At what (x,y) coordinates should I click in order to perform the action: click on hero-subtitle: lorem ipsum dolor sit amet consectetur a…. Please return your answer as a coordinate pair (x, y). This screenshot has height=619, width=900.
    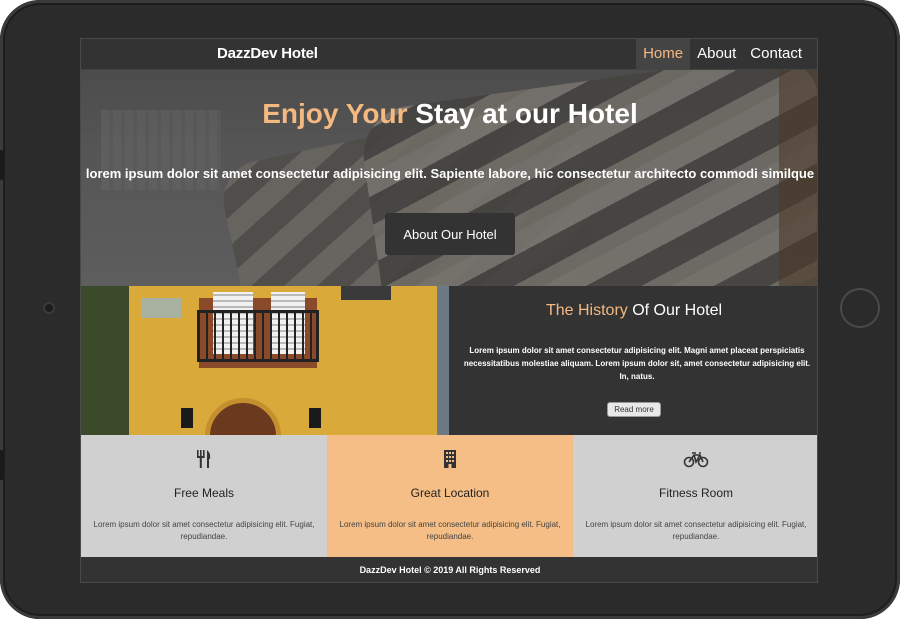
    Looking at the image, I should click on (450, 173).